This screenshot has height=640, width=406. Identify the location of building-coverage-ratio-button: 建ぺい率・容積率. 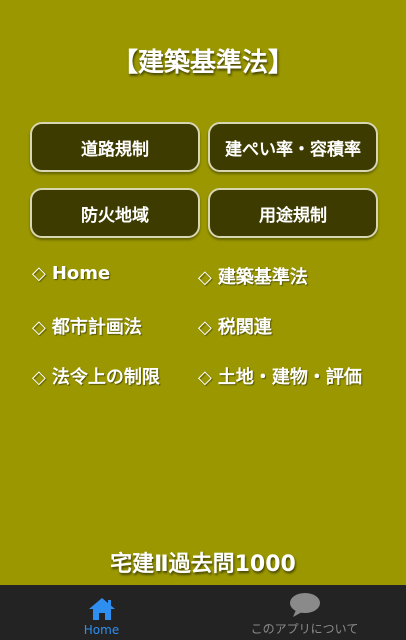
(293, 147).